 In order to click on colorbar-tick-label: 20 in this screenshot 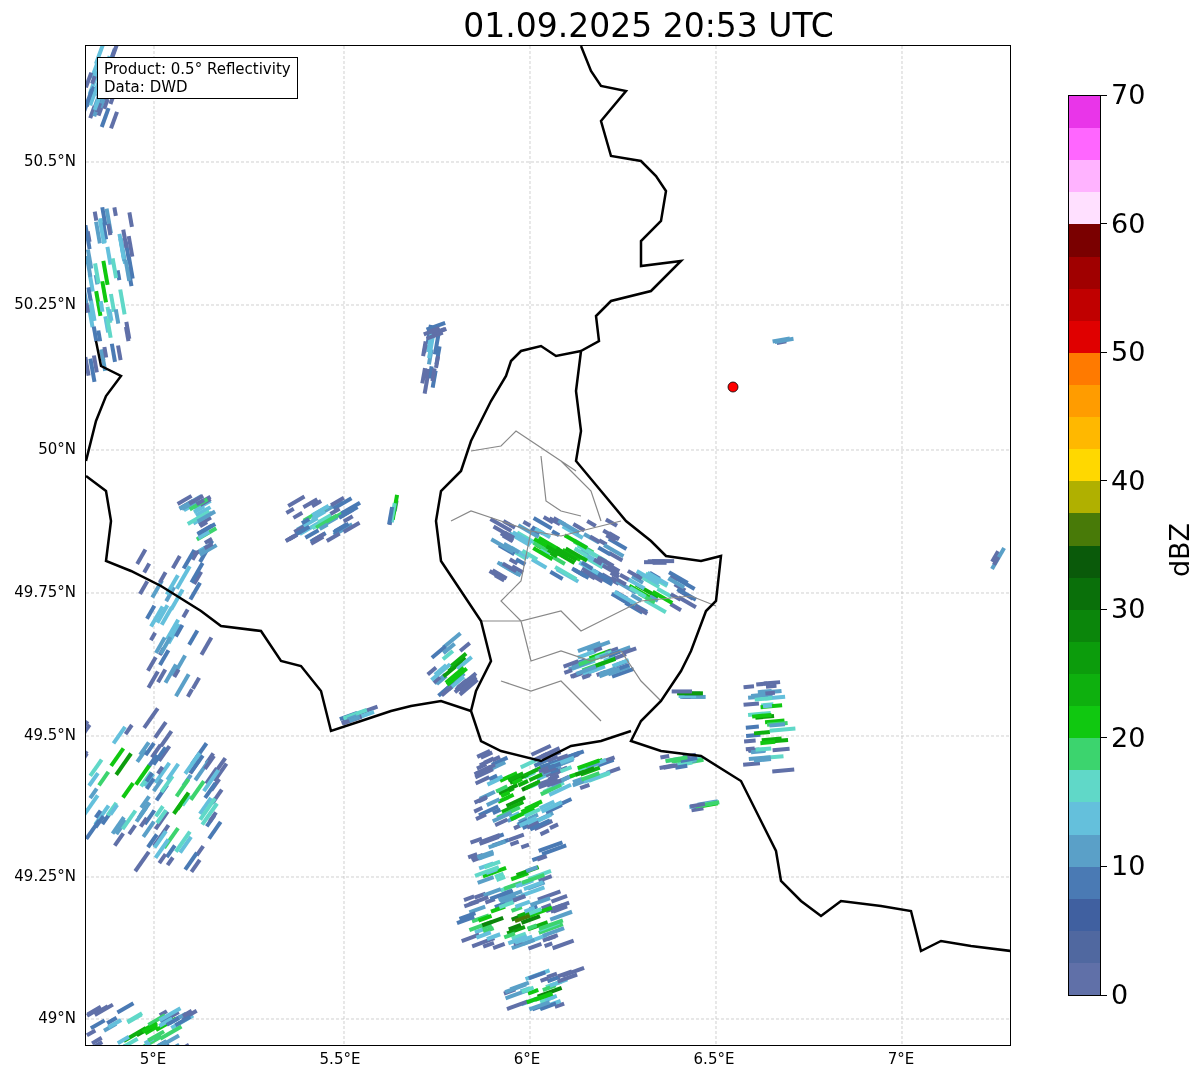, I will do `click(1128, 737)`.